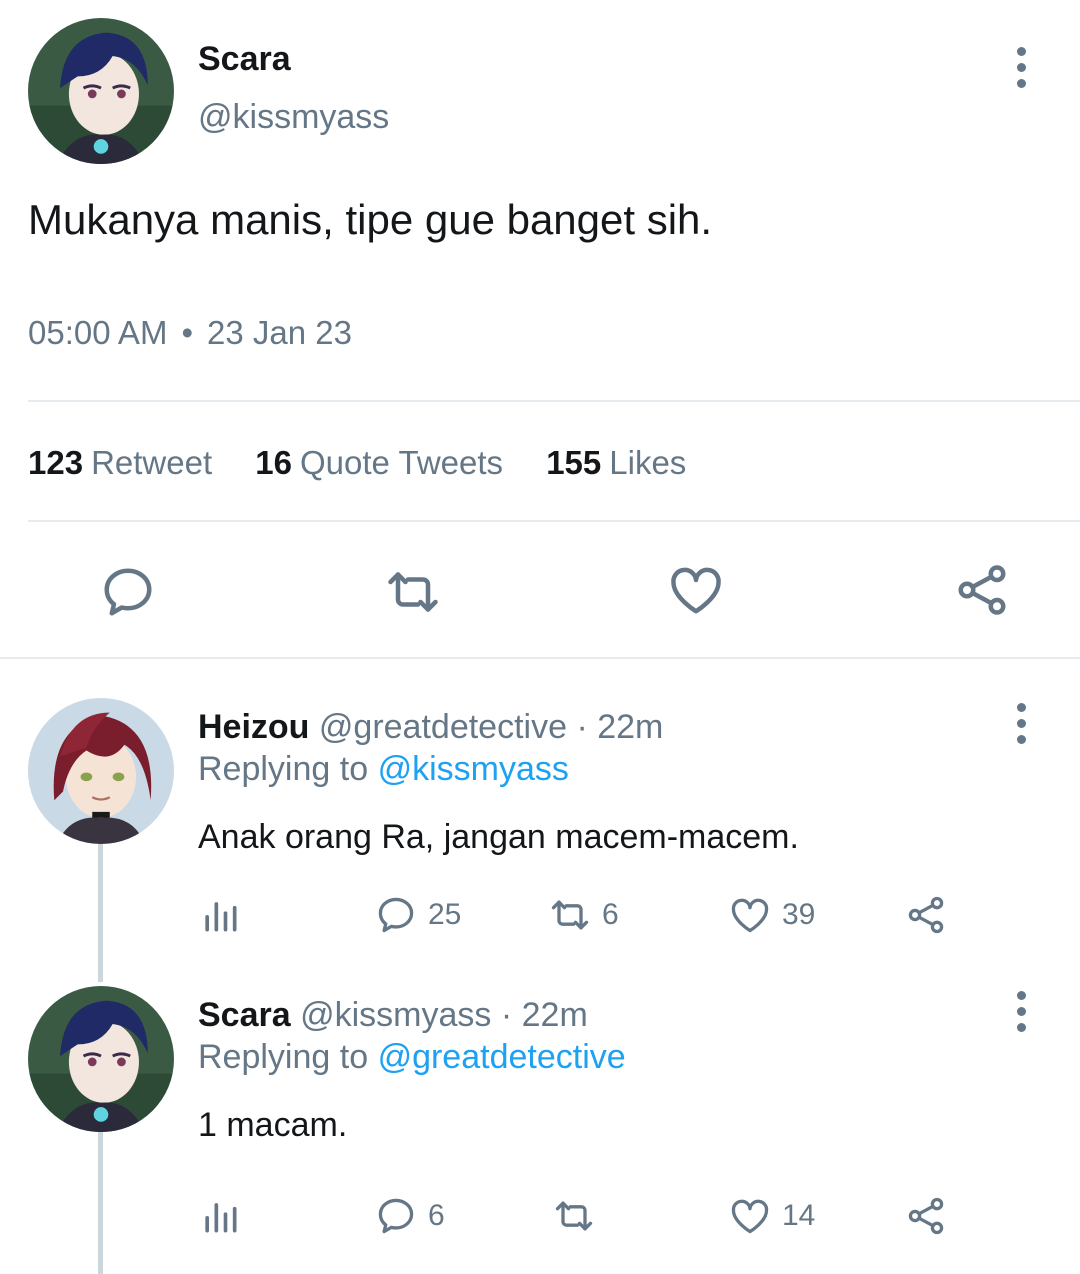  What do you see at coordinates (574, 462) in the screenshot?
I see `likes-count: 155` at bounding box center [574, 462].